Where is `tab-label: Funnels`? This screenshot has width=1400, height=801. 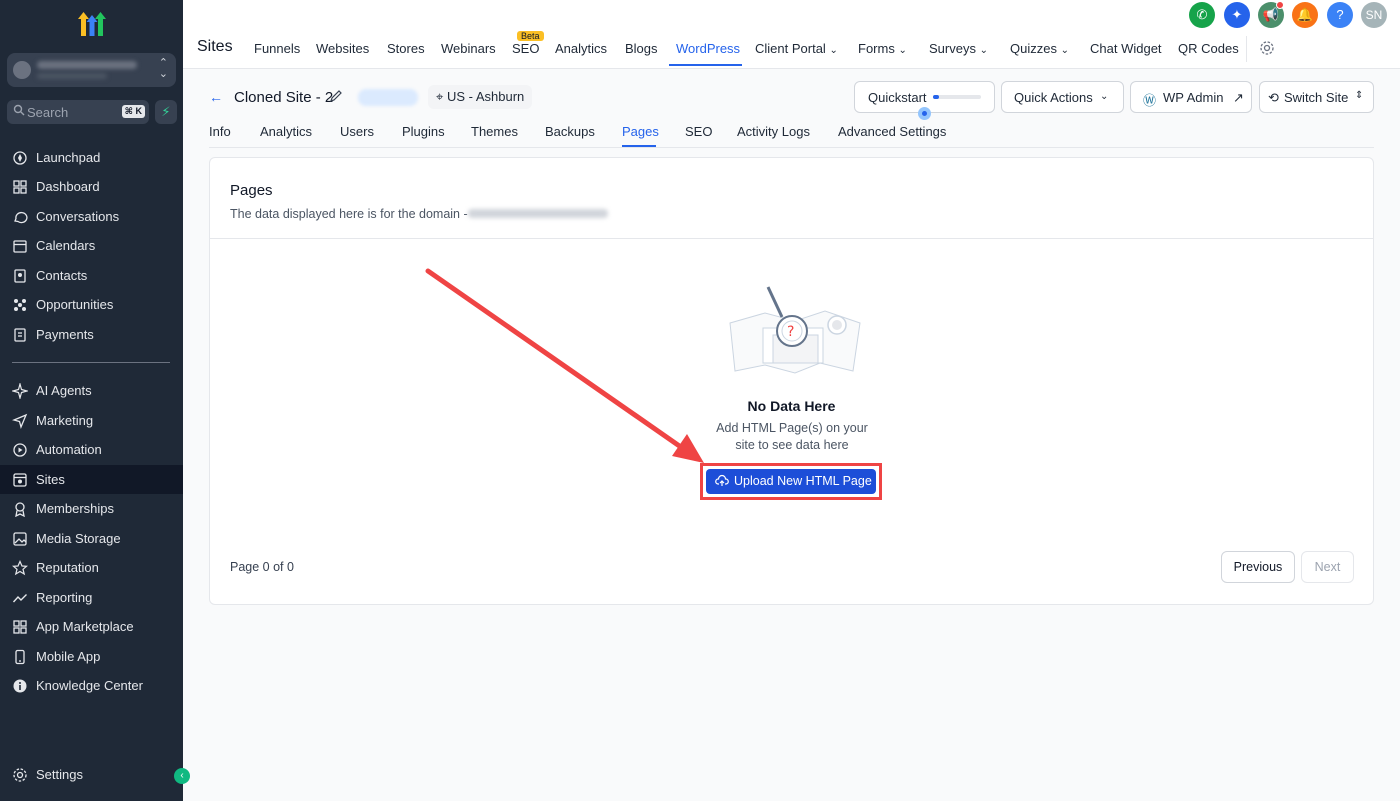
tab-label: Funnels is located at coordinates (277, 48).